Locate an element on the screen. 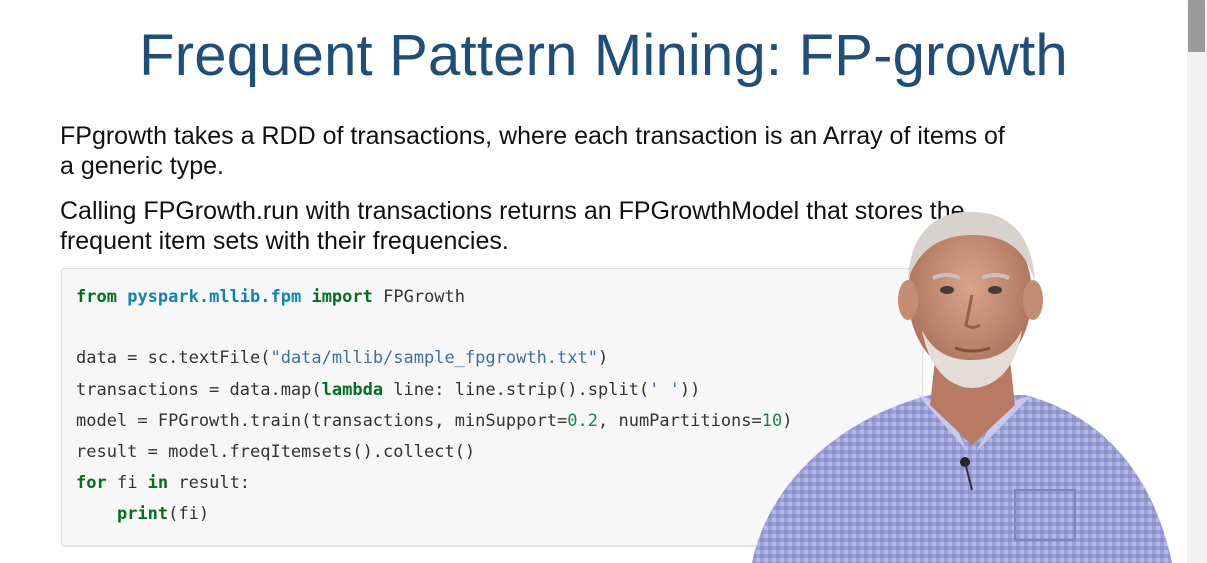  code-line-result: result = model.freqItemsets().collect() is located at coordinates (275, 452).